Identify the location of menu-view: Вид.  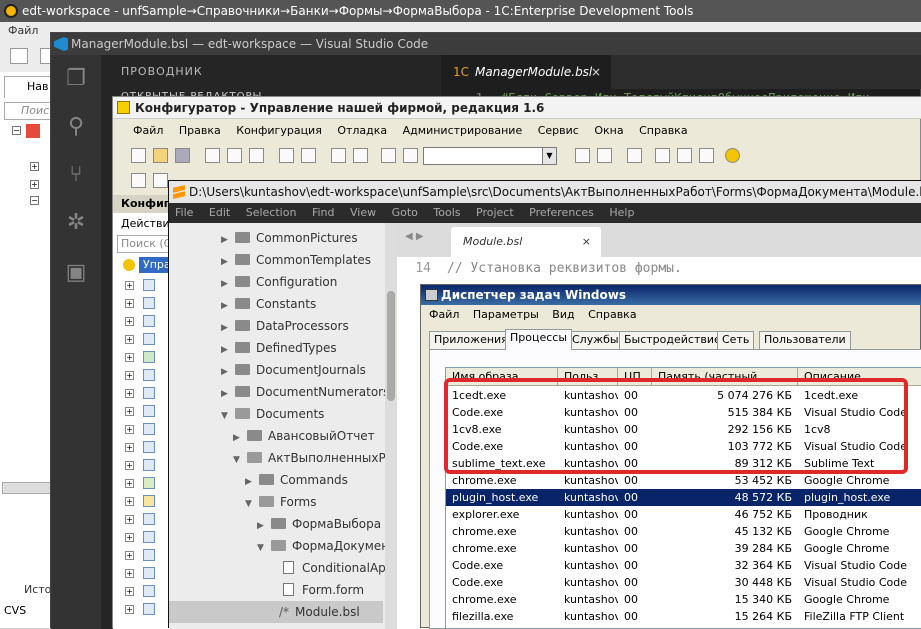
(563, 314).